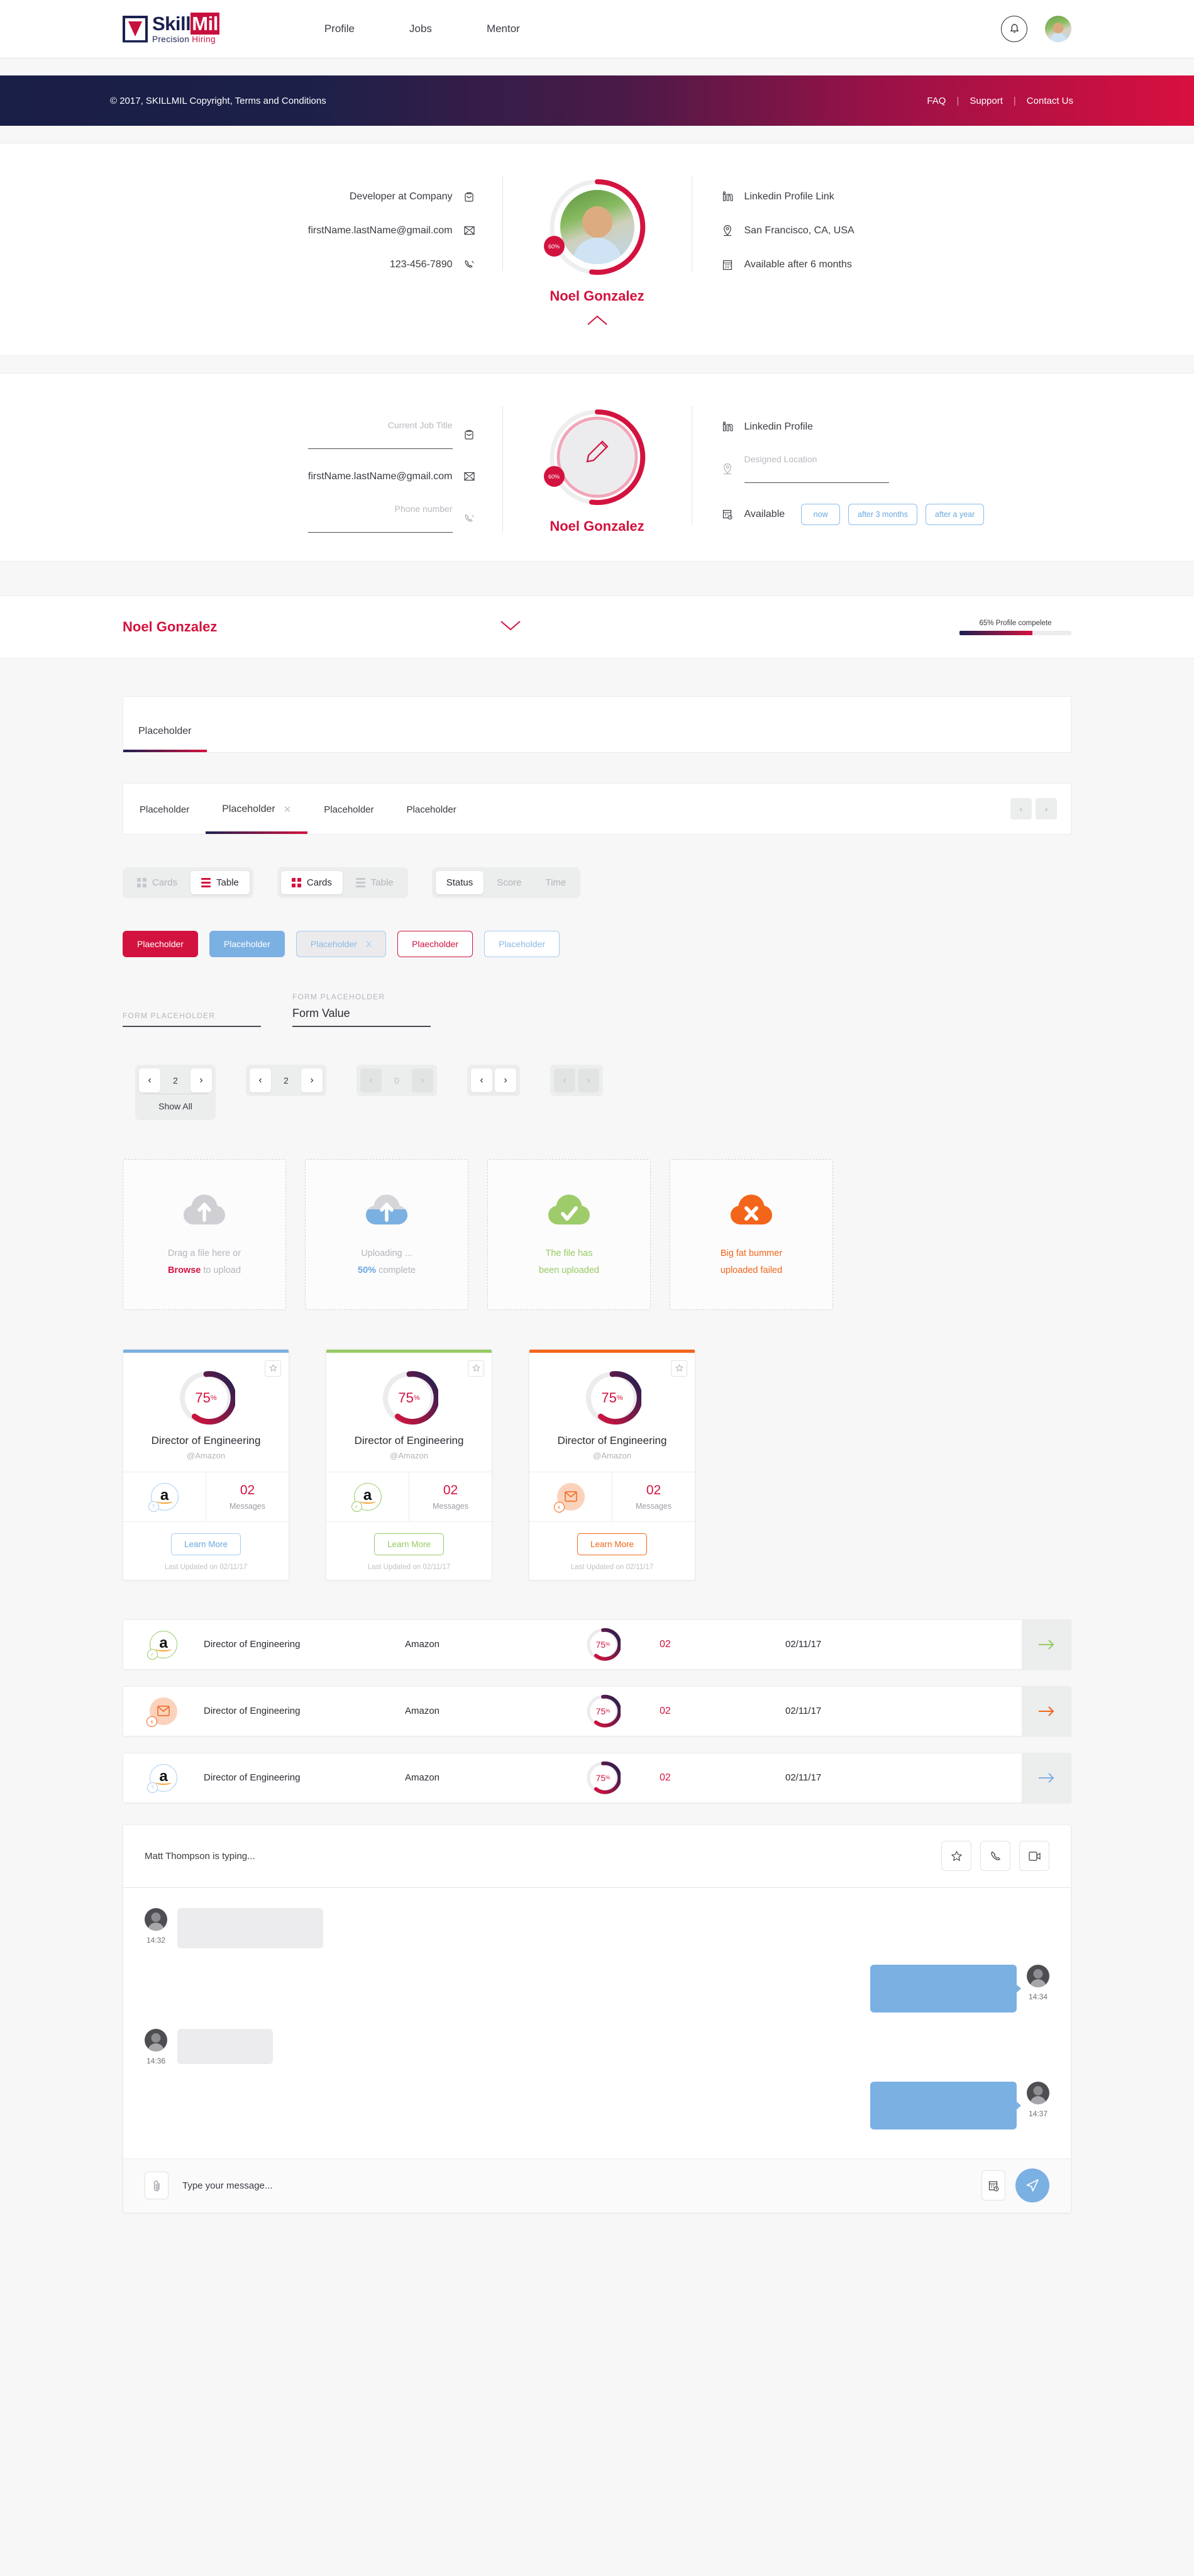 The image size is (1194, 2576). What do you see at coordinates (312, 1080) in the screenshot?
I see `pager-2-next: ›` at bounding box center [312, 1080].